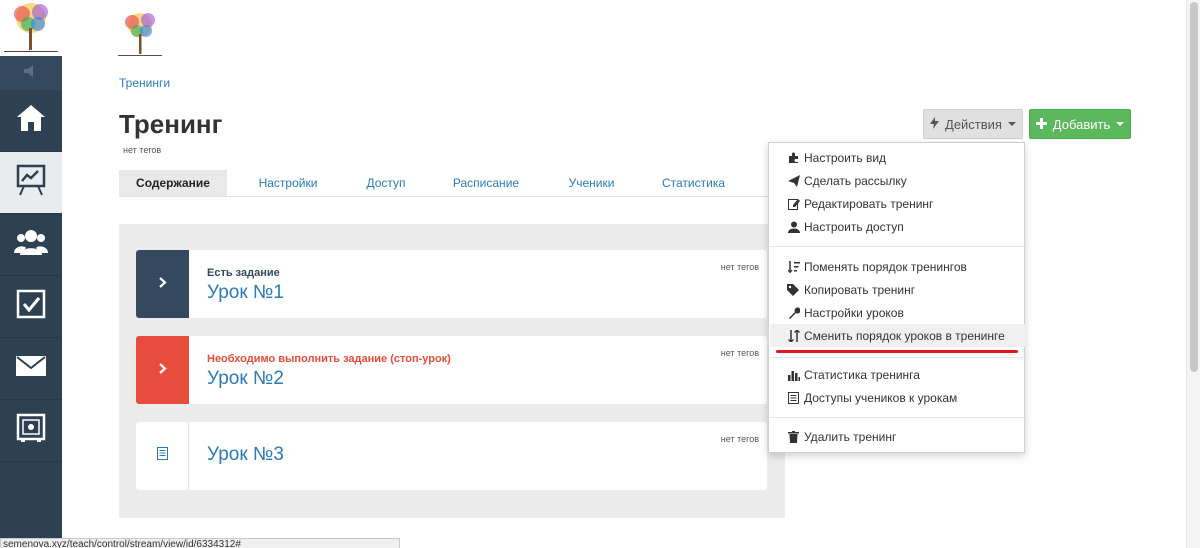 The image size is (1200, 548). Describe the element at coordinates (793, 312) in the screenshot. I see `wrench-icon` at that location.